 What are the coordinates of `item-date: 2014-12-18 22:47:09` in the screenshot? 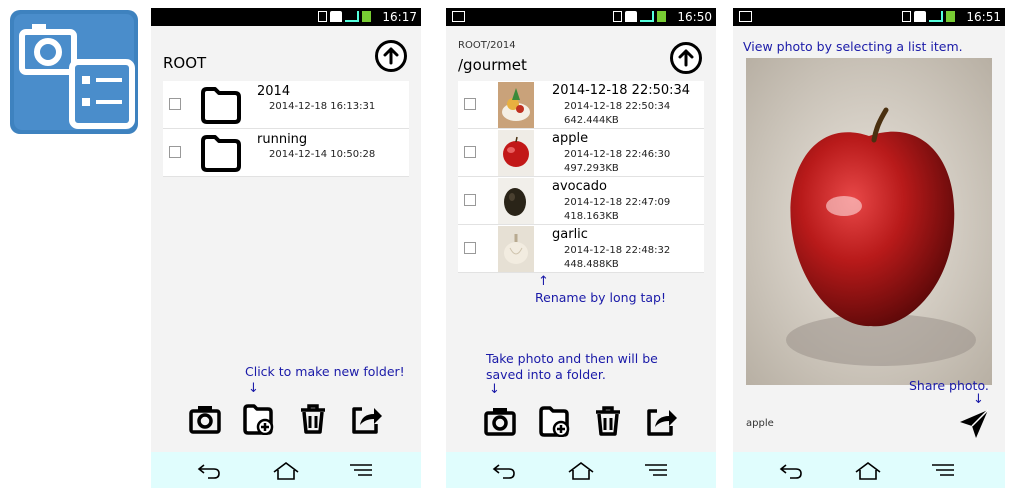 It's located at (617, 202).